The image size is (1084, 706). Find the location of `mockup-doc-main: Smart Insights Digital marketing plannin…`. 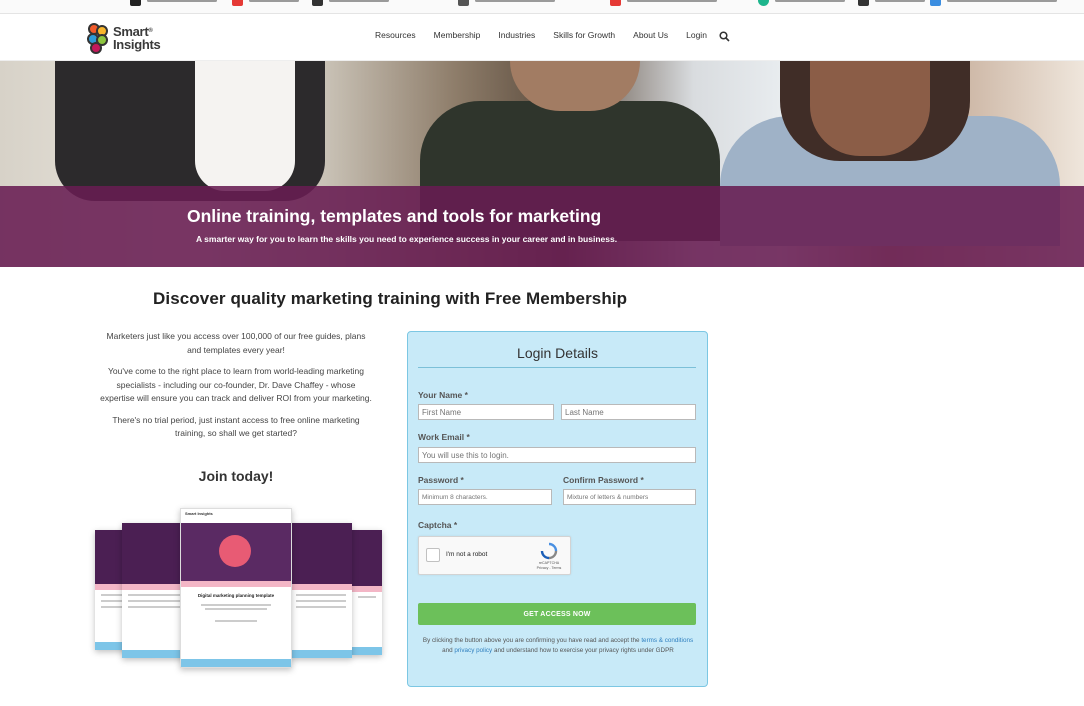

mockup-doc-main: Smart Insights Digital marketing plannin… is located at coordinates (236, 588).